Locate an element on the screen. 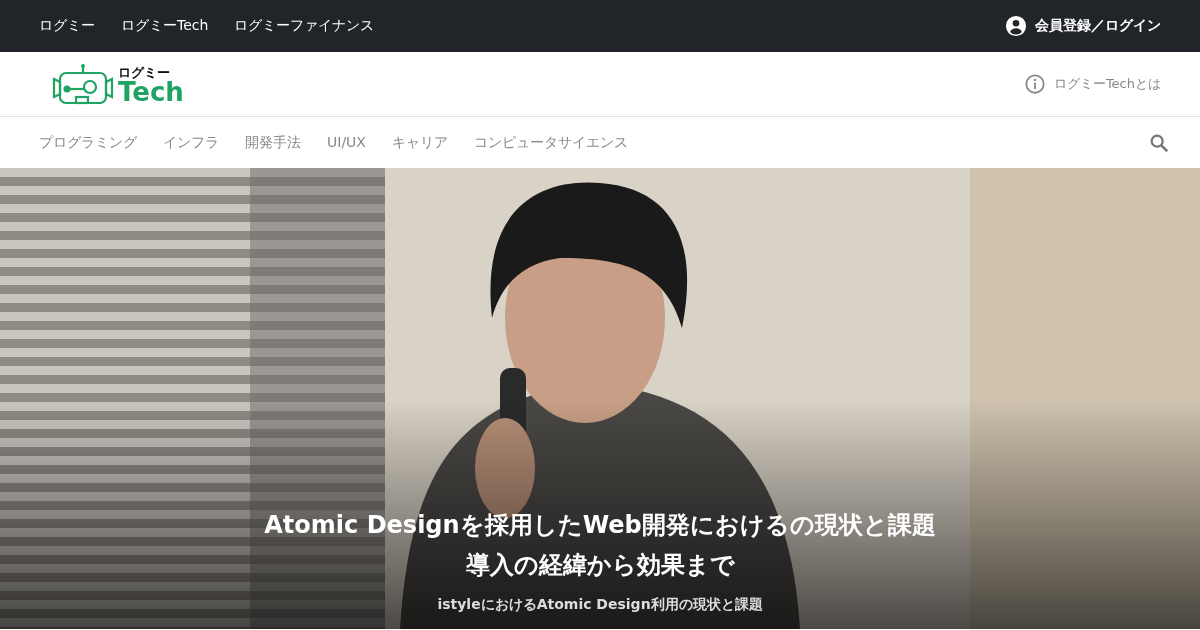 The width and height of the screenshot is (1200, 630). article-title: 導入の経緯から効果まで is located at coordinates (600, 565).